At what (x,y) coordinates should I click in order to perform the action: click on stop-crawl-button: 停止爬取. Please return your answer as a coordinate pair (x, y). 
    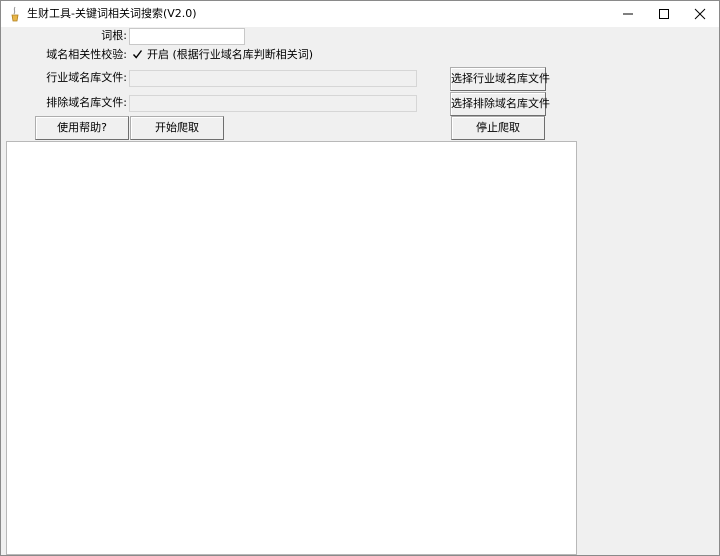
    Looking at the image, I should click on (498, 128).